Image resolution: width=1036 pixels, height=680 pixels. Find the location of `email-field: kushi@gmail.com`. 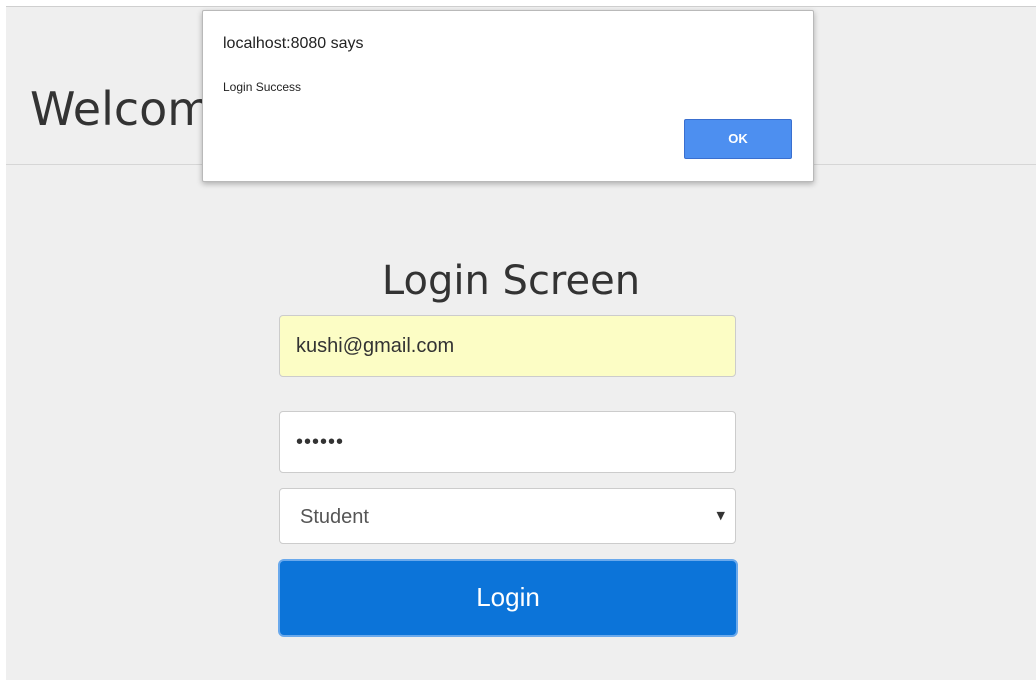

email-field: kushi@gmail.com is located at coordinates (507, 346).